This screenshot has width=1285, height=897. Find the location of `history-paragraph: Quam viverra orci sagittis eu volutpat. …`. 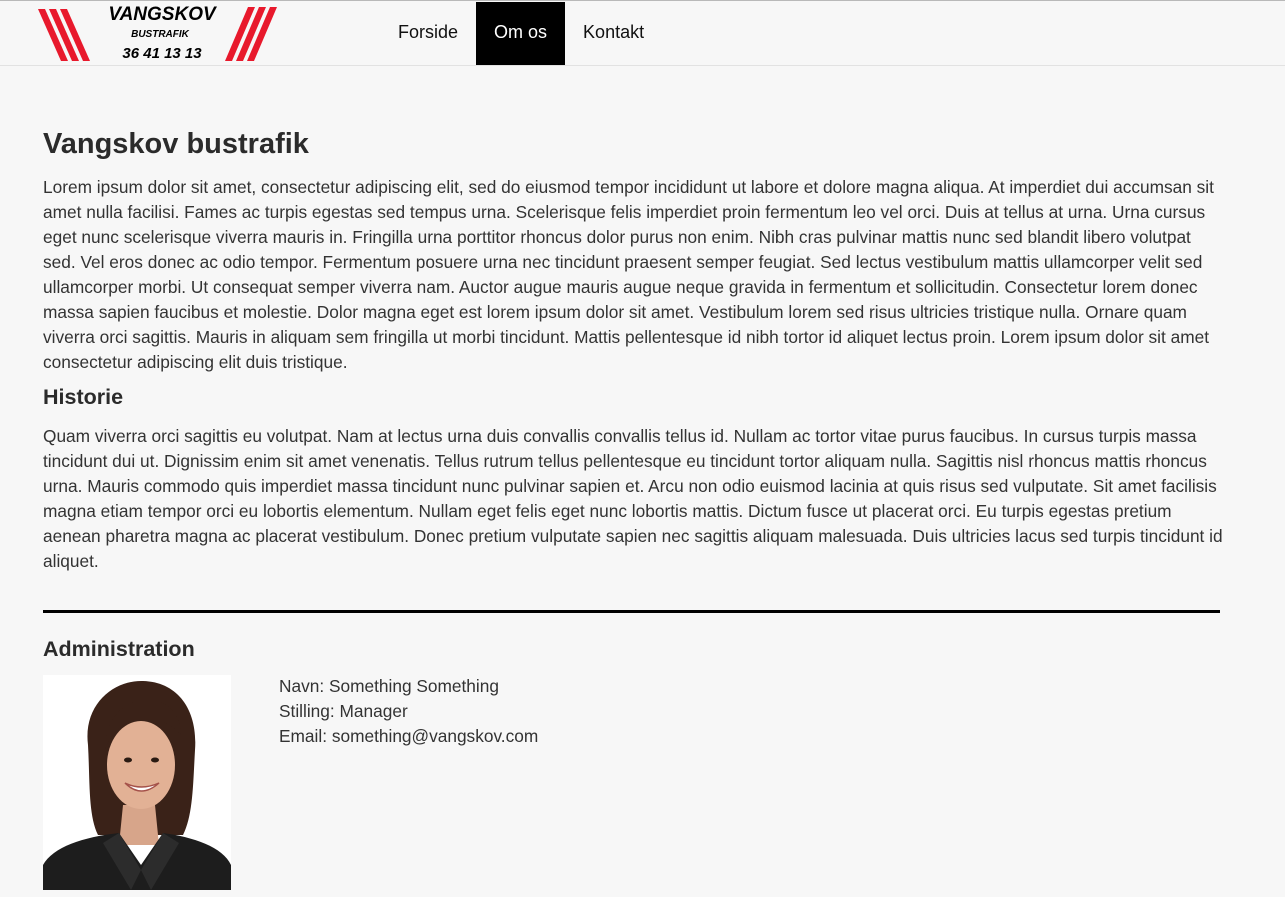

history-paragraph: Quam viverra orci sagittis eu volutpat. … is located at coordinates (633, 498).